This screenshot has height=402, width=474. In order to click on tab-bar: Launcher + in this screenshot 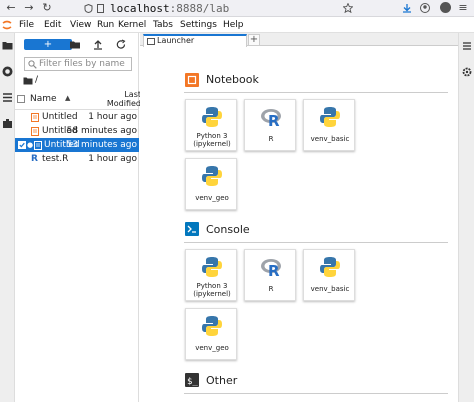, I will do `click(307, 40)`.